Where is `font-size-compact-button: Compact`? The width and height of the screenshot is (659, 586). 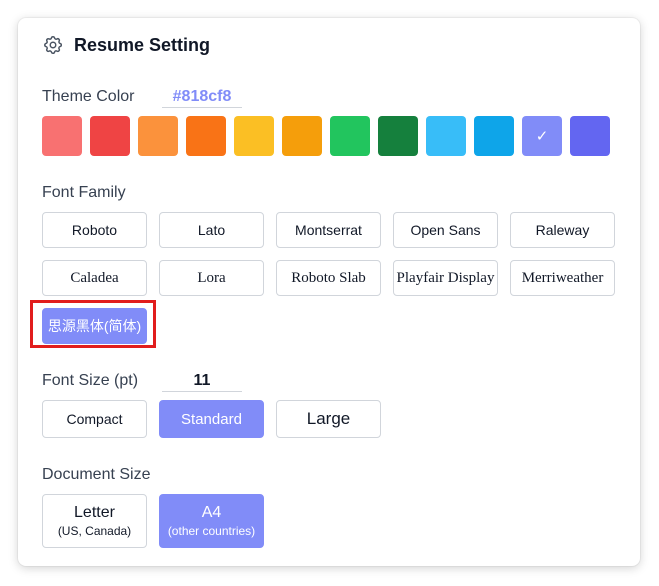
font-size-compact-button: Compact is located at coordinates (94, 419).